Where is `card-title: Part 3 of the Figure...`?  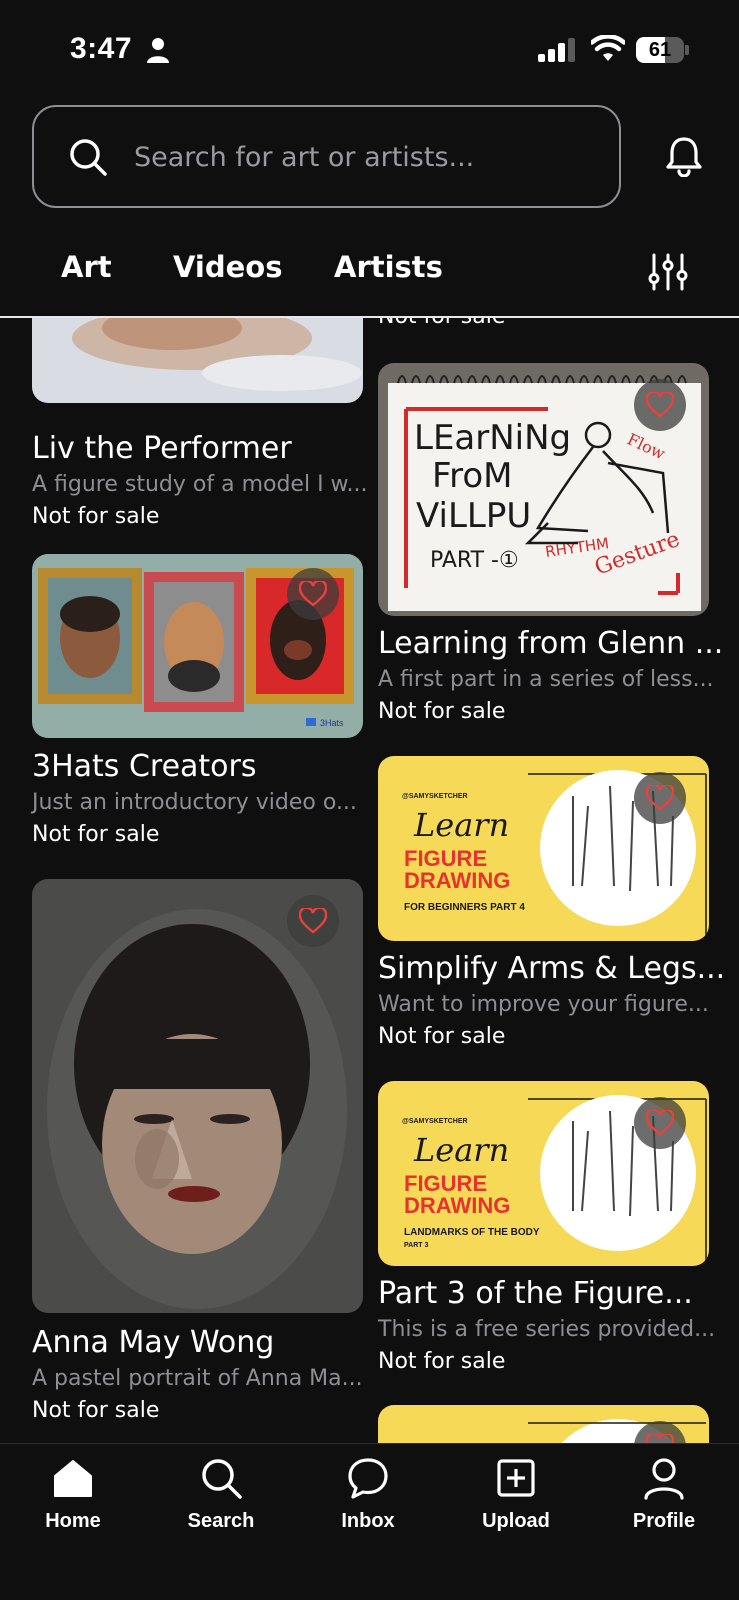
card-title: Part 3 of the Figure... is located at coordinates (535, 1293).